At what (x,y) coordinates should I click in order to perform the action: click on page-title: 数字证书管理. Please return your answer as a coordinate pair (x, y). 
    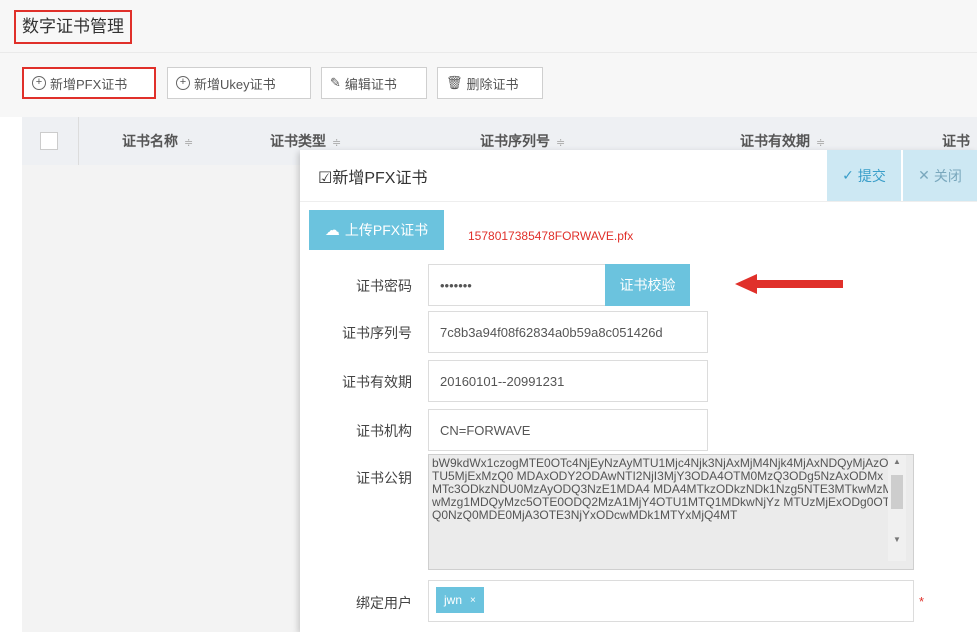
    Looking at the image, I should click on (73, 27).